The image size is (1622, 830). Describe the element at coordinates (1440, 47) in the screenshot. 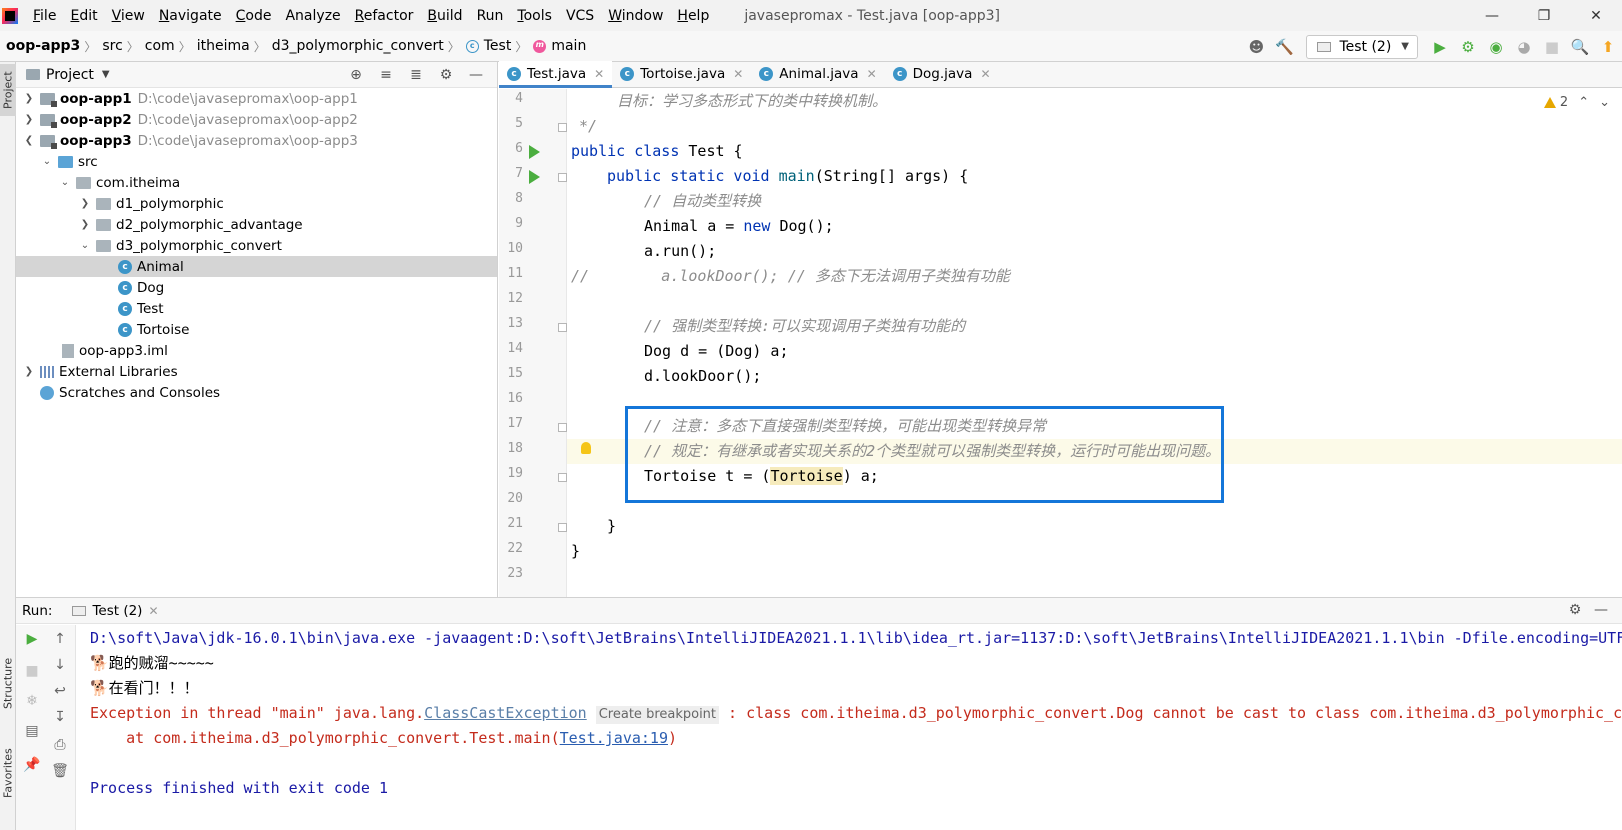

I see `run-icon: ▶` at that location.